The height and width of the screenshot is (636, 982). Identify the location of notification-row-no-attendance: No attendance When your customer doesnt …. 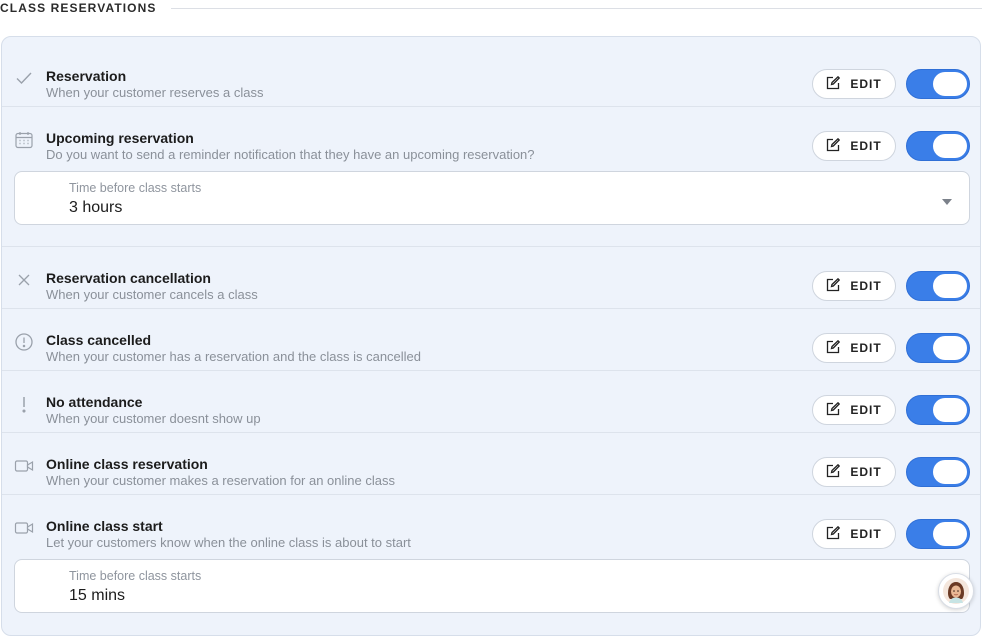
(491, 402).